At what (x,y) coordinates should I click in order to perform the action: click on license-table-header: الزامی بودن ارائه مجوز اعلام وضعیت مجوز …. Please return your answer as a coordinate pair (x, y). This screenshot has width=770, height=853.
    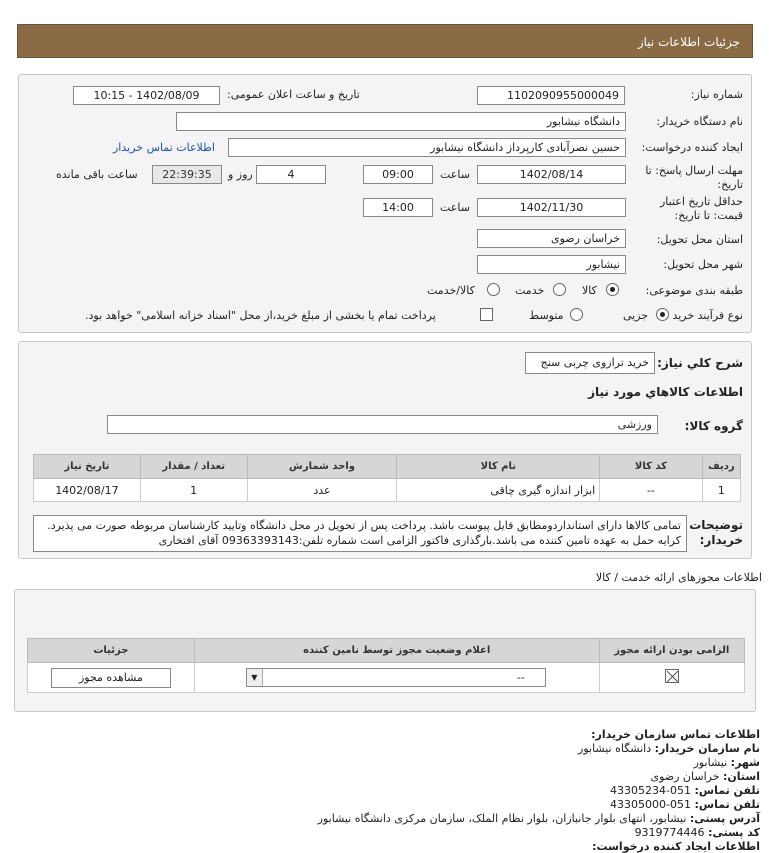
    Looking at the image, I should click on (386, 650).